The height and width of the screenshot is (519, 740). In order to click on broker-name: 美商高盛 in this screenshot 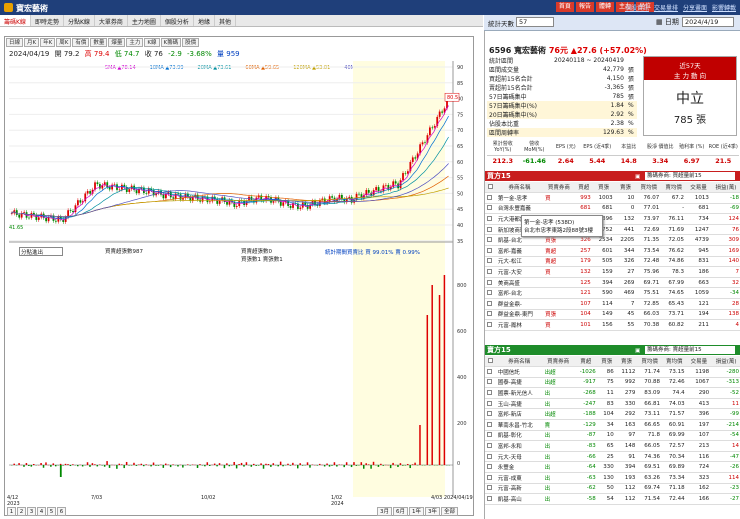, I will do `click(519, 282)`.